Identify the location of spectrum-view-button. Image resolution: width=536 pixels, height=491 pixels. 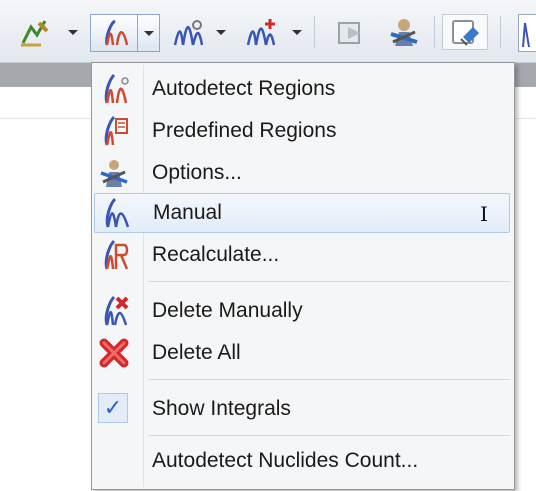
(527, 33).